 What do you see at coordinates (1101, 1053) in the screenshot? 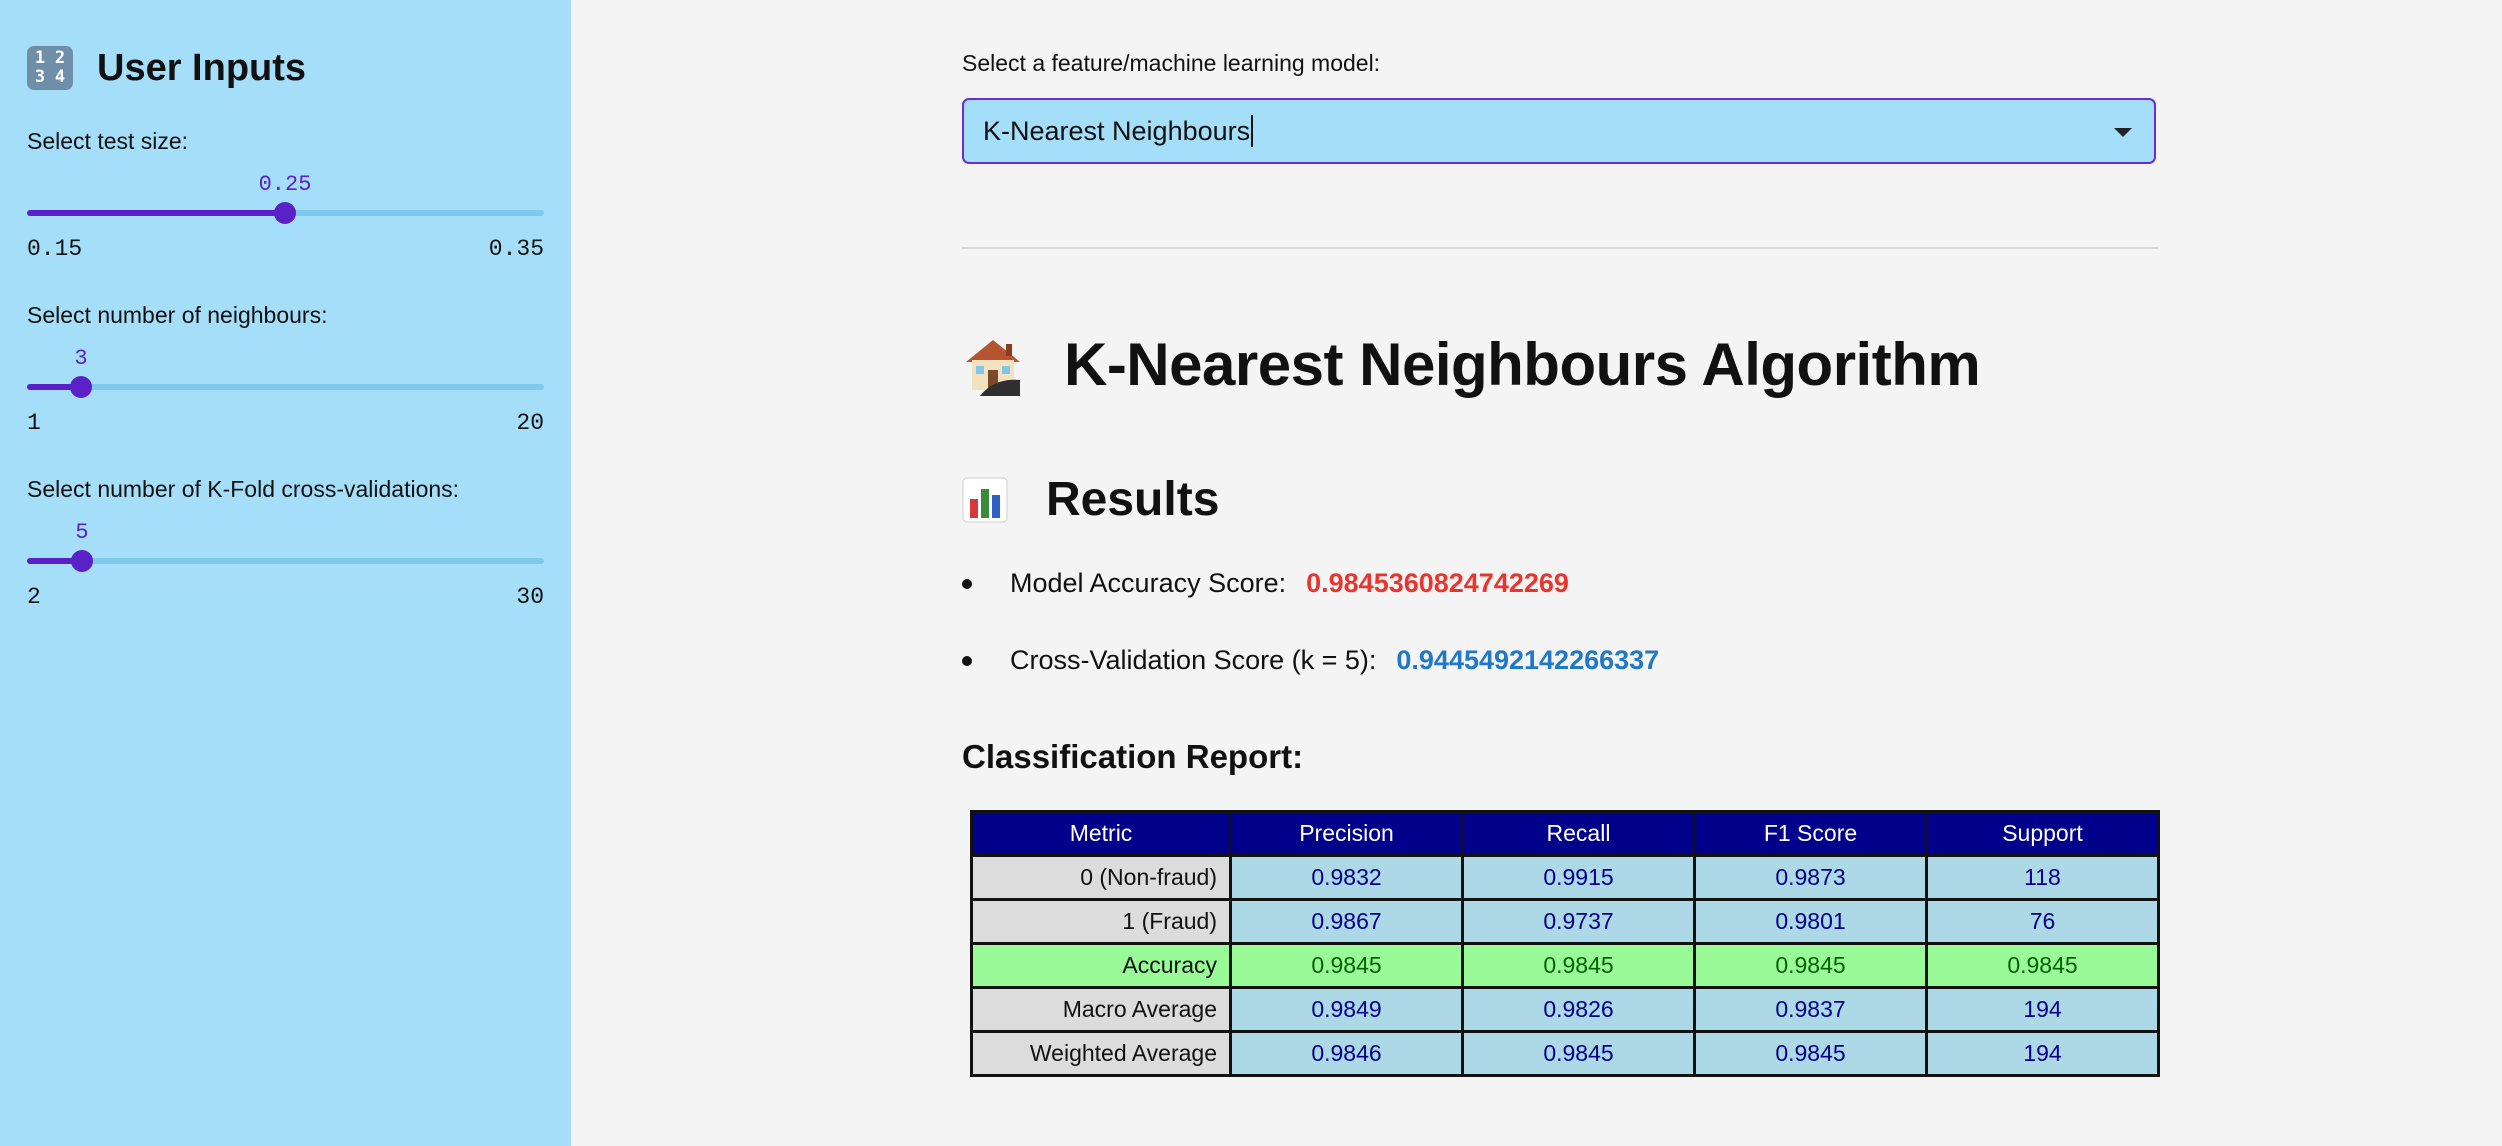
I see `table-cell: Weighted Average` at bounding box center [1101, 1053].